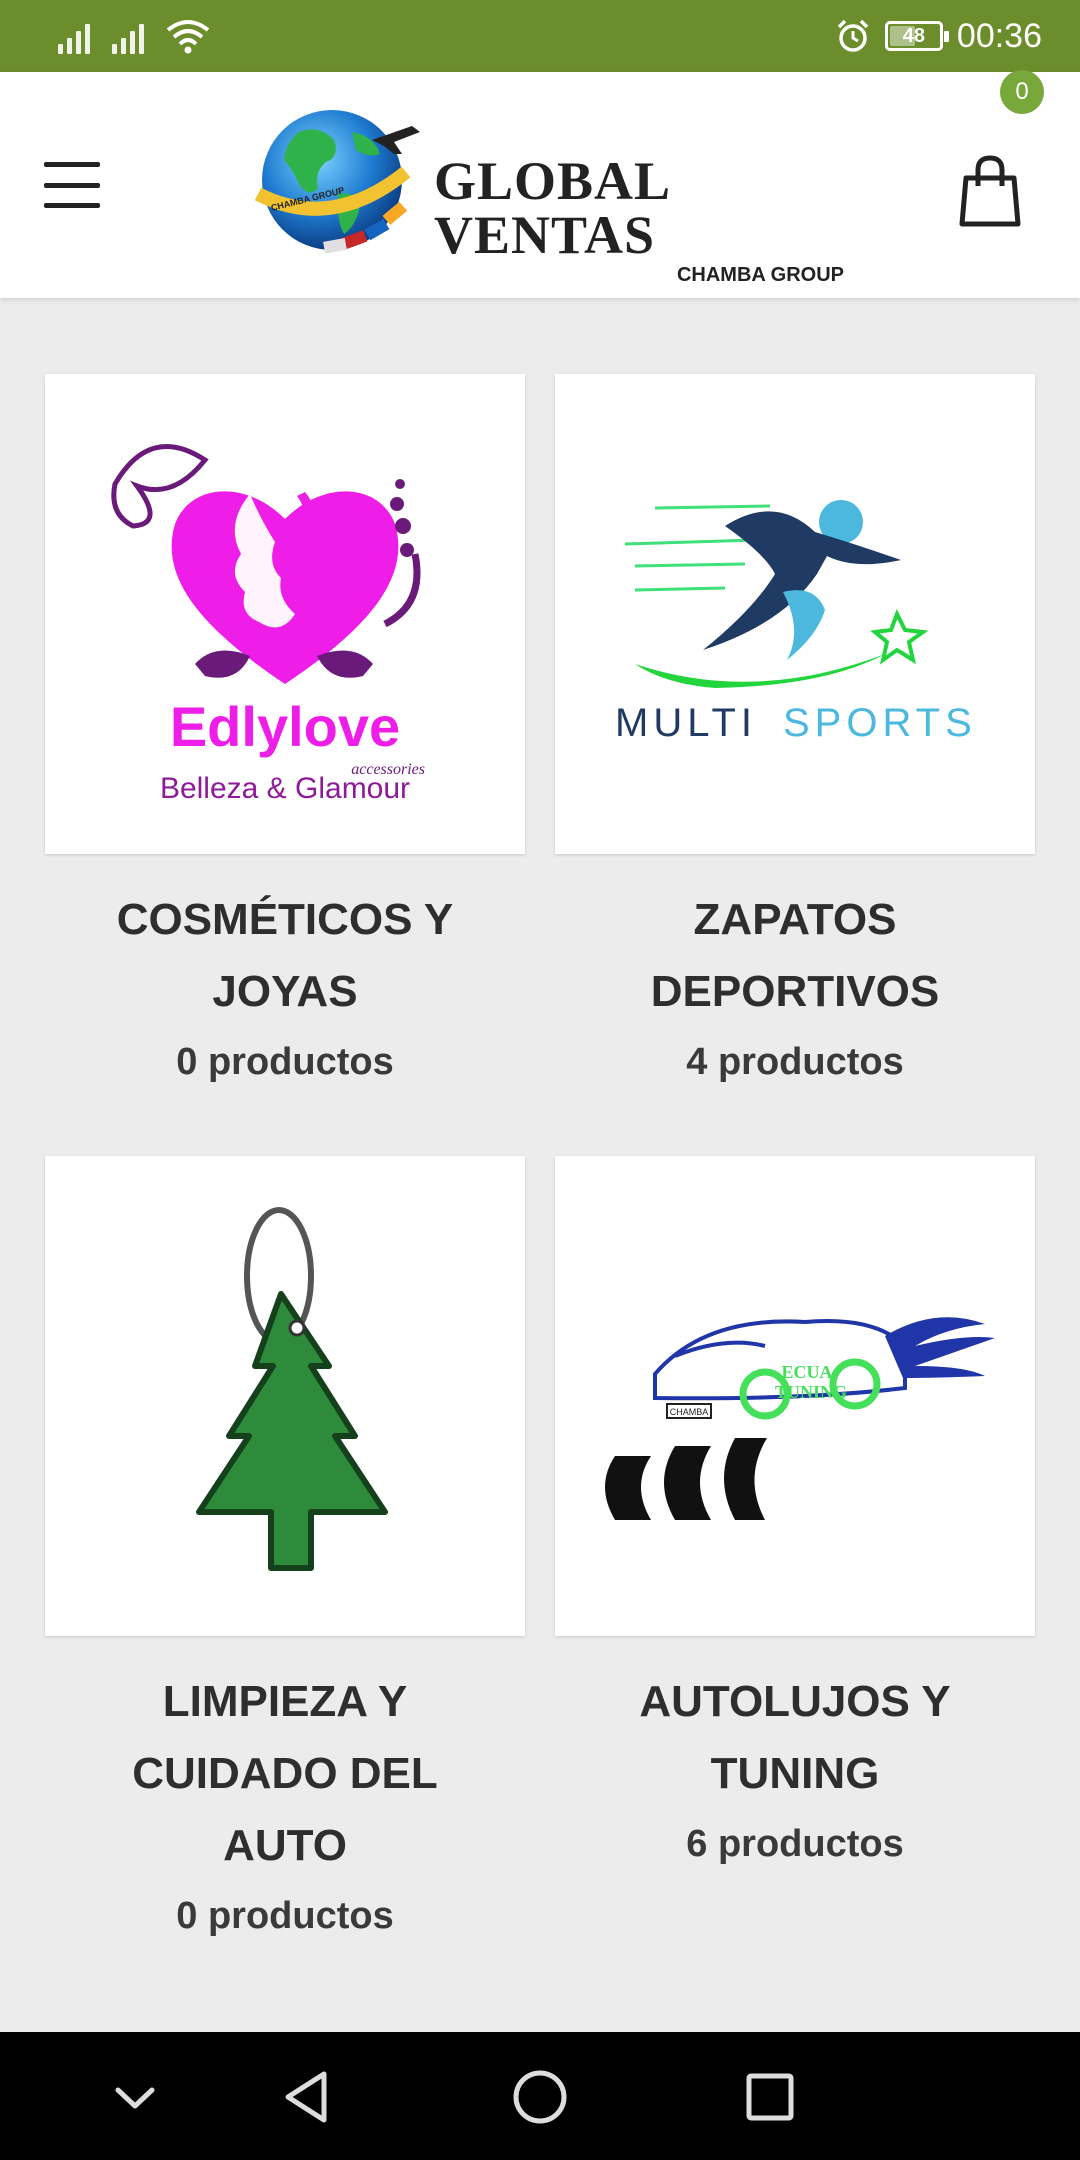 The height and width of the screenshot is (2160, 1080). What do you see at coordinates (689, 1412) in the screenshot?
I see `plate-text: CHAMBA` at bounding box center [689, 1412].